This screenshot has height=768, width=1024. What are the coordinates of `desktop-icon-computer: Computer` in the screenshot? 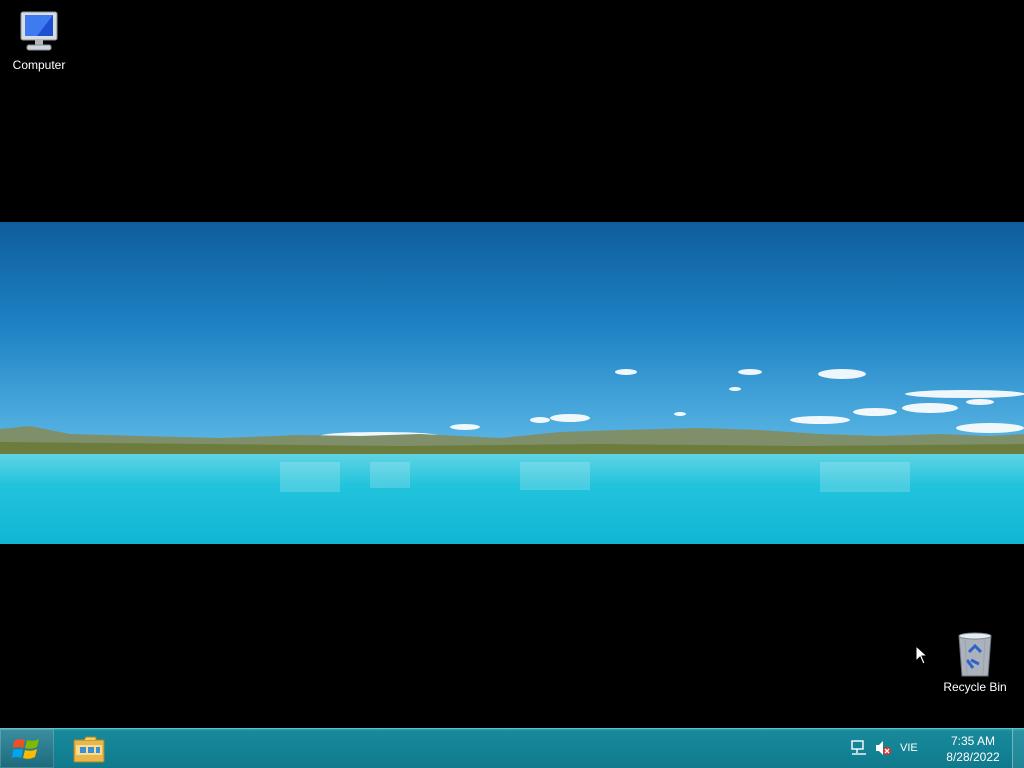 It's located at (39, 40).